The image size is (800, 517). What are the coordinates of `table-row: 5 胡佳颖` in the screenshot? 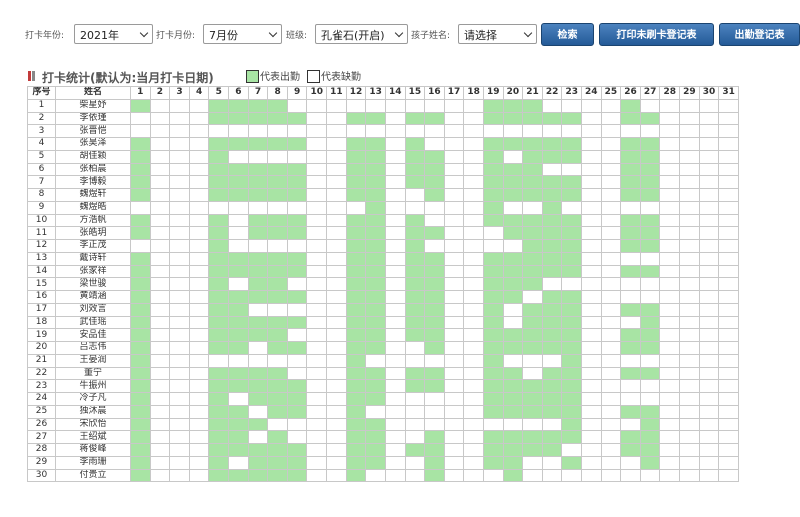 It's located at (383, 156).